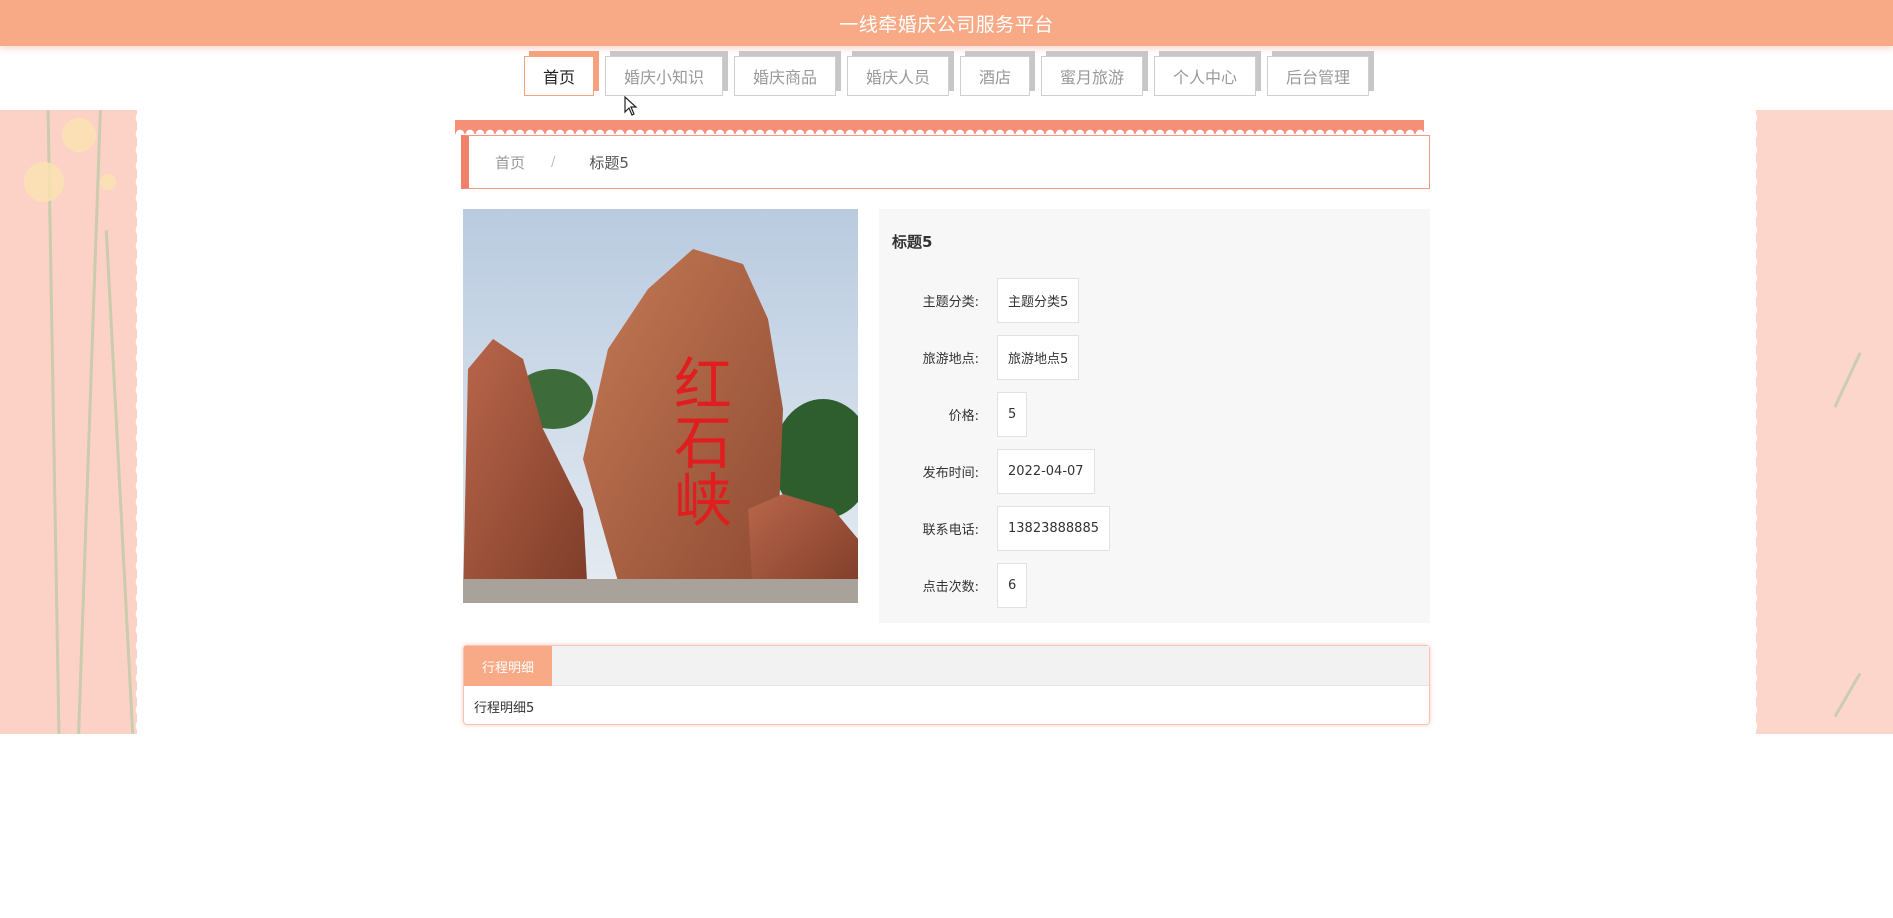  Describe the element at coordinates (510, 162) in the screenshot. I see `breadcrumb-home: 首页` at that location.